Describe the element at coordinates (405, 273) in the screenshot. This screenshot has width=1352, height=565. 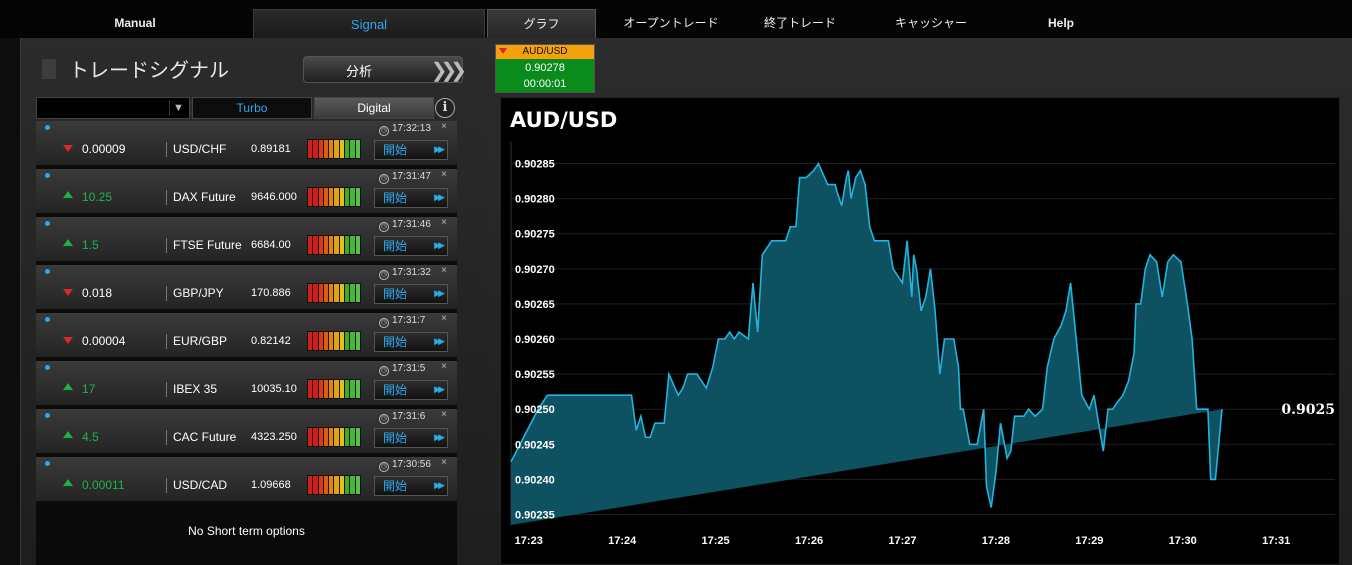
I see `signal-time: ◷ 17:31:32` at that location.